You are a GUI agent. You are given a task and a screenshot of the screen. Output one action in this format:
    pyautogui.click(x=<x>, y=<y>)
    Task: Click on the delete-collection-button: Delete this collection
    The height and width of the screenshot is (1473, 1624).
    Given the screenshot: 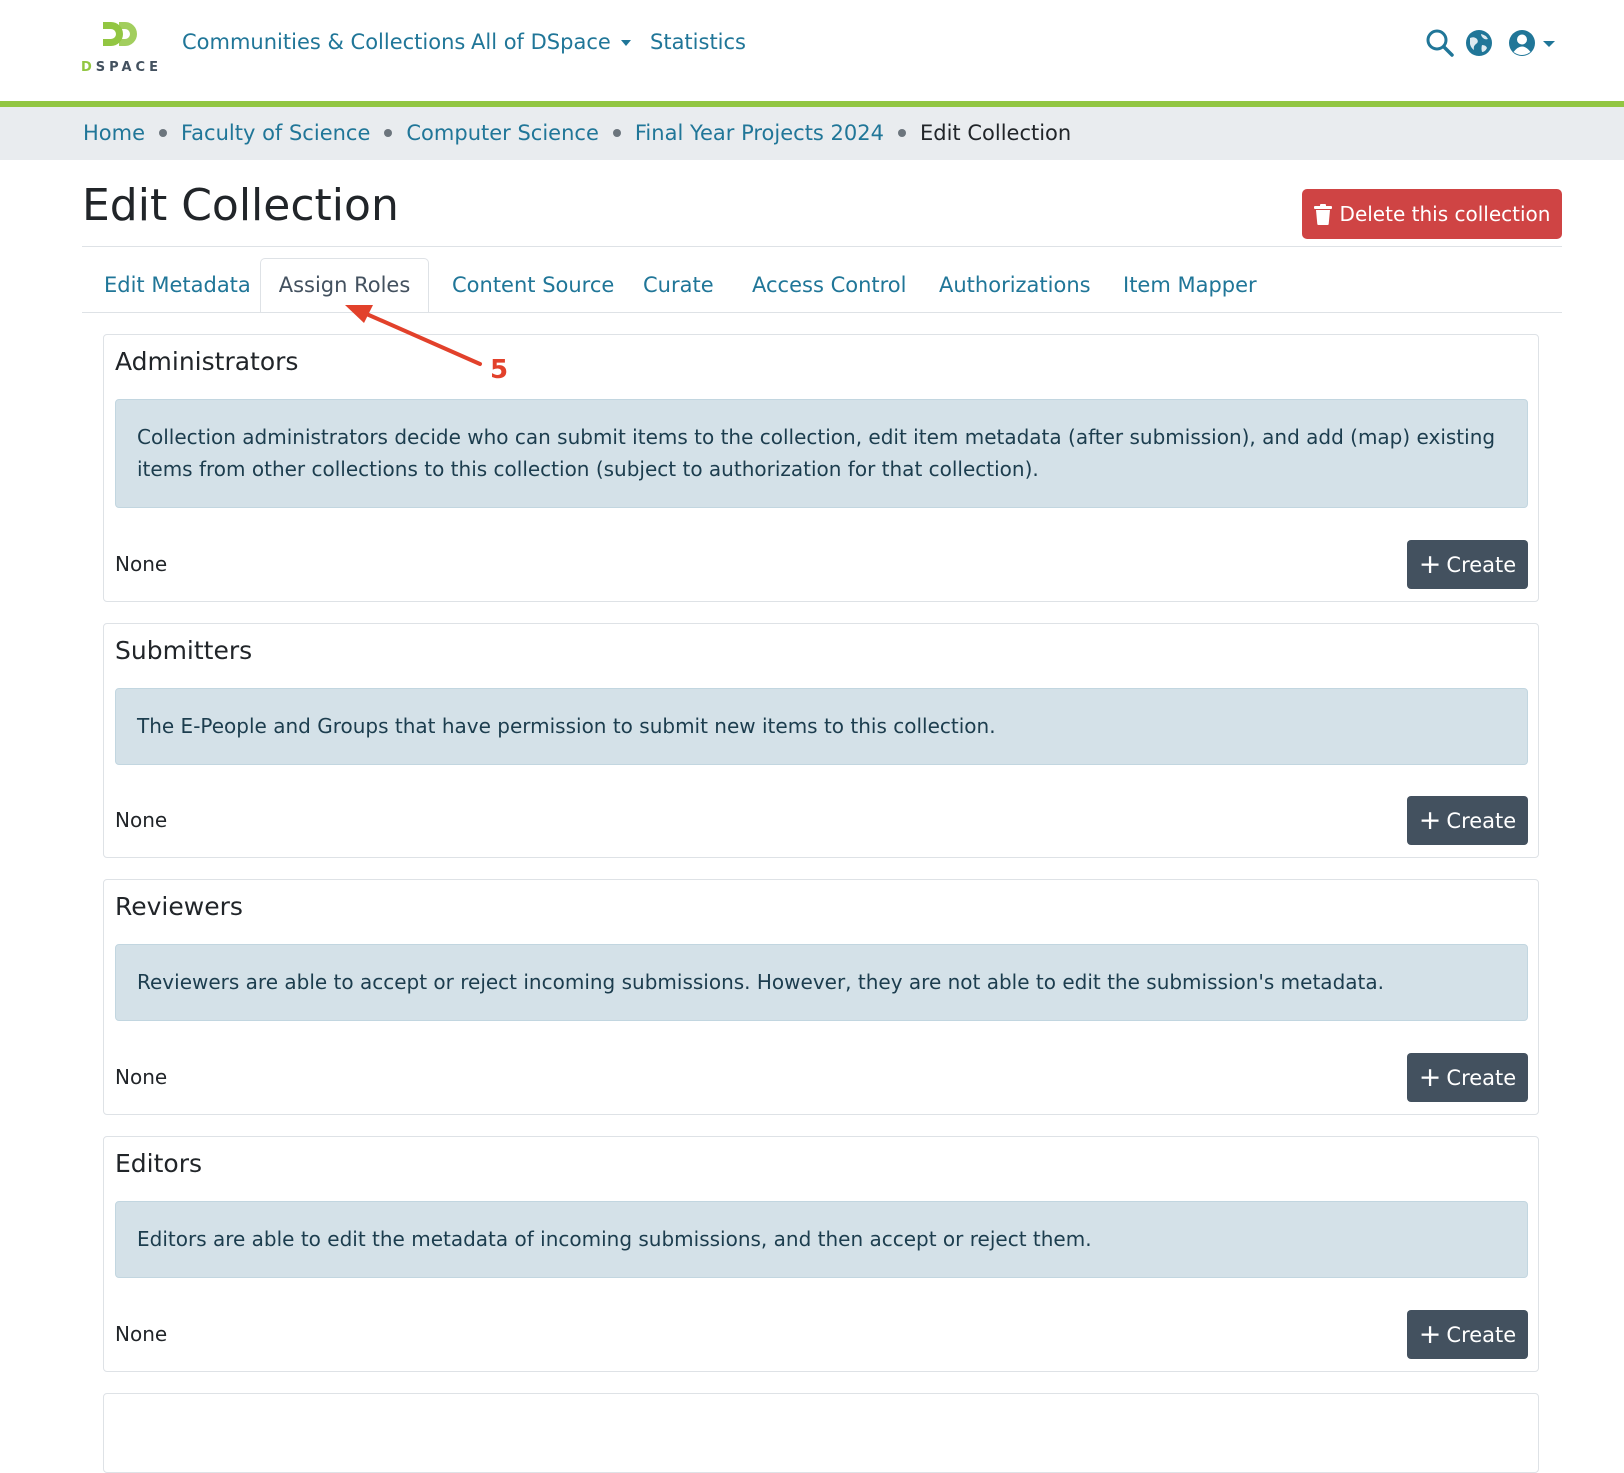 What is the action you would take?
    pyautogui.click(x=1432, y=214)
    